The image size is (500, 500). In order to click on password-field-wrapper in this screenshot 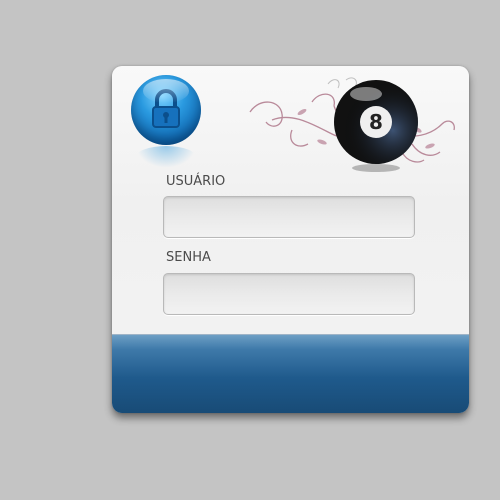, I will do `click(289, 294)`.